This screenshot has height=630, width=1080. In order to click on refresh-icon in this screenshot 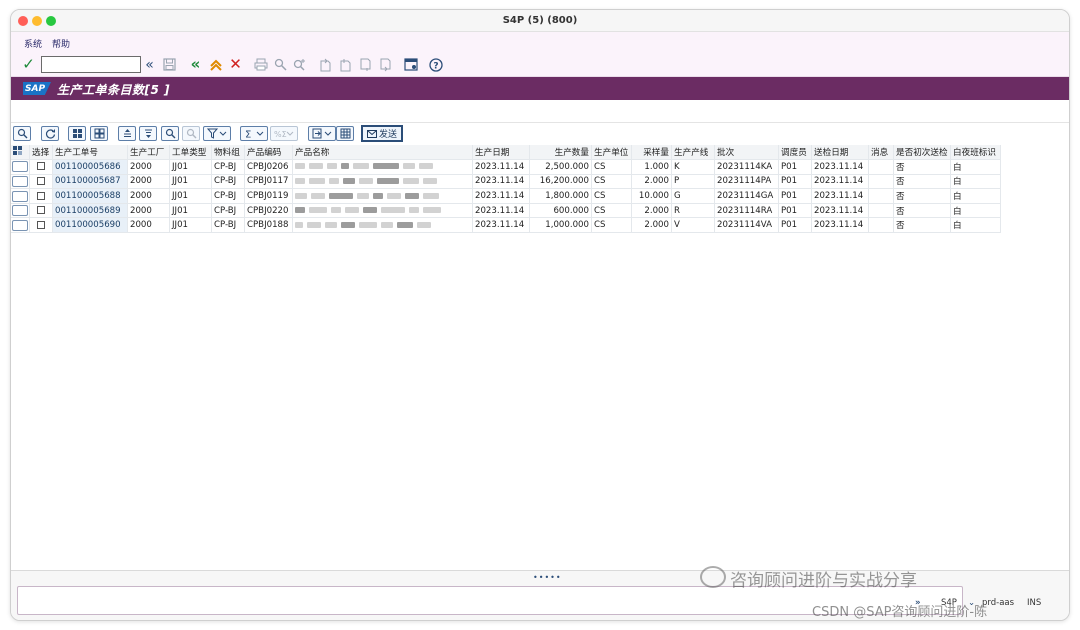, I will do `click(50, 133)`.